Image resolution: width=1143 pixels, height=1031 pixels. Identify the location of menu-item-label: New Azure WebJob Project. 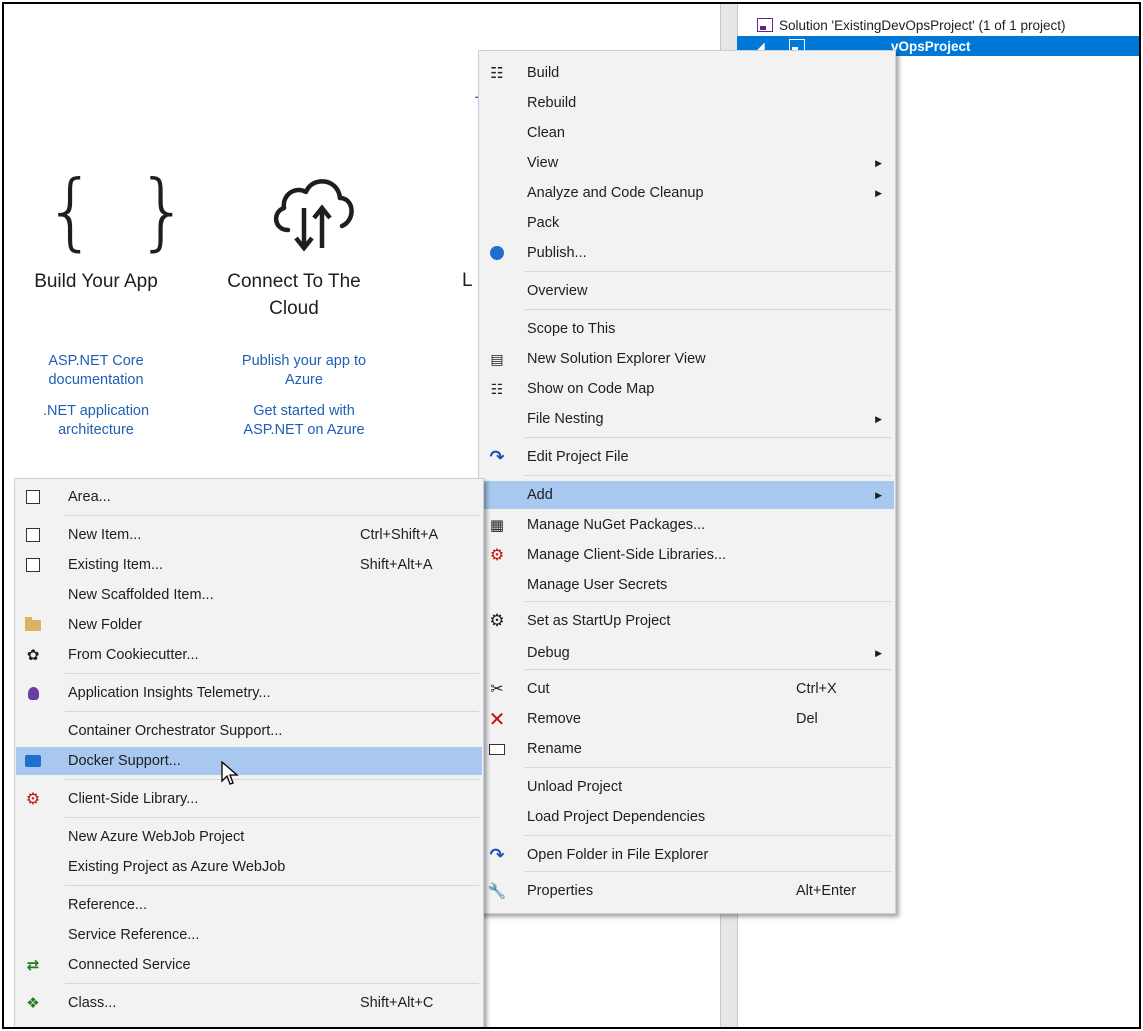
(156, 837).